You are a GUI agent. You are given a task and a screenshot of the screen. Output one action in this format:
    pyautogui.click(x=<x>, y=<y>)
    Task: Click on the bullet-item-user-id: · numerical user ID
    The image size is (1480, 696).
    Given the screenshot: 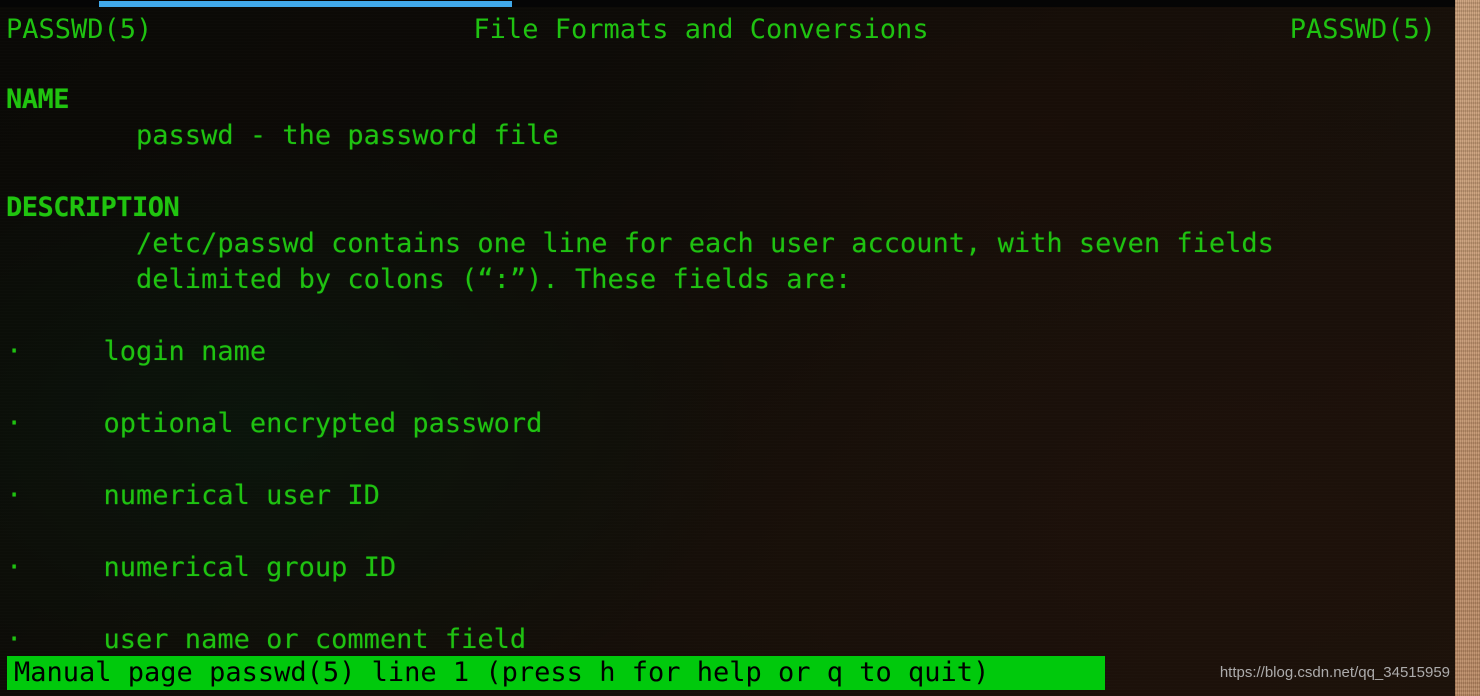 What is the action you would take?
    pyautogui.click(x=193, y=495)
    